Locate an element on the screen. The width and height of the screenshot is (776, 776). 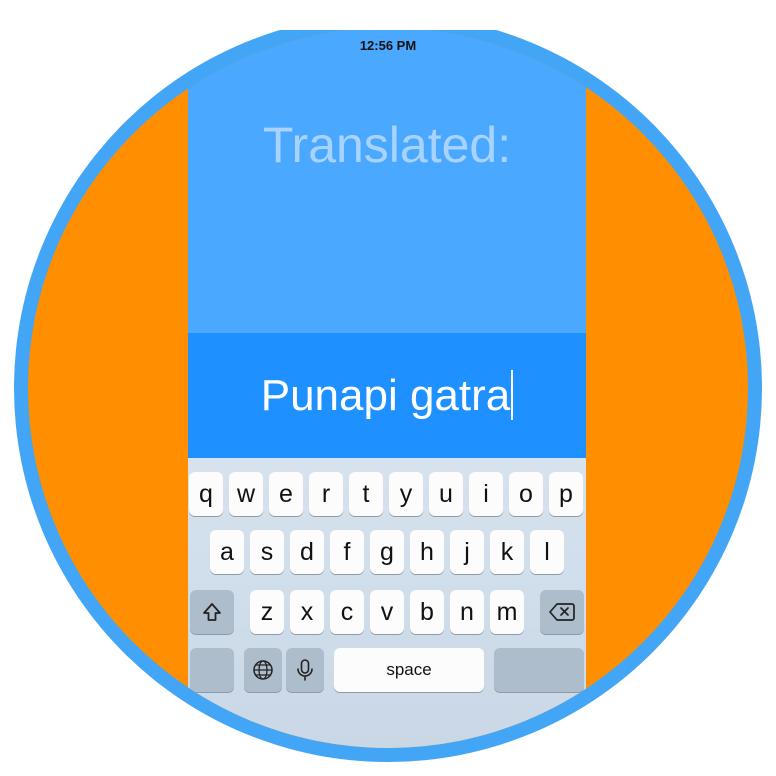
key-f: f is located at coordinates (347, 552).